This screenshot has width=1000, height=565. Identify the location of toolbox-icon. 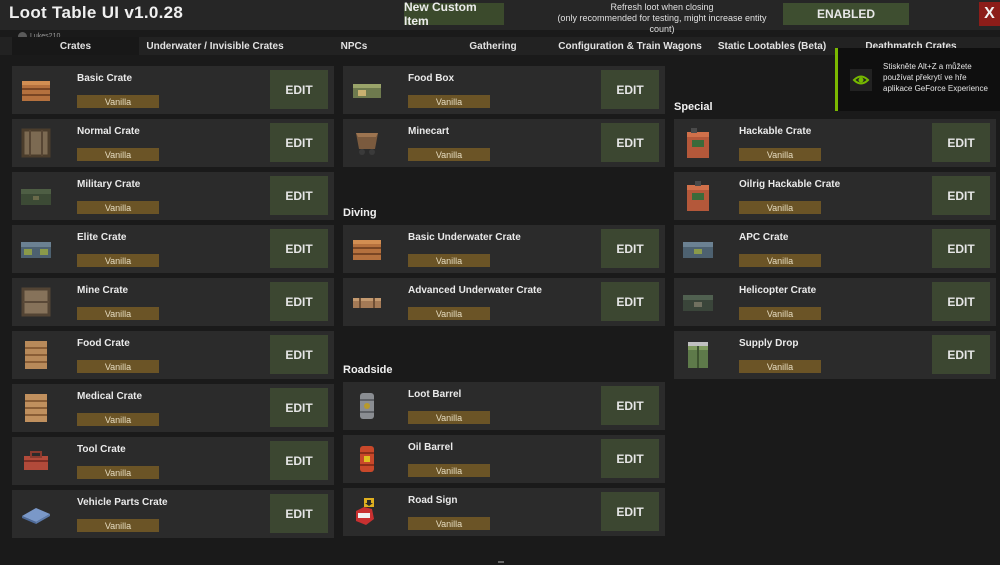
(36, 461).